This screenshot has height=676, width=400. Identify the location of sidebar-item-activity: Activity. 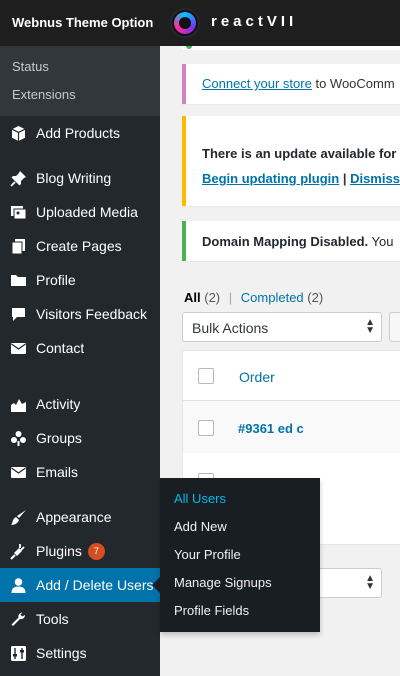
(80, 404).